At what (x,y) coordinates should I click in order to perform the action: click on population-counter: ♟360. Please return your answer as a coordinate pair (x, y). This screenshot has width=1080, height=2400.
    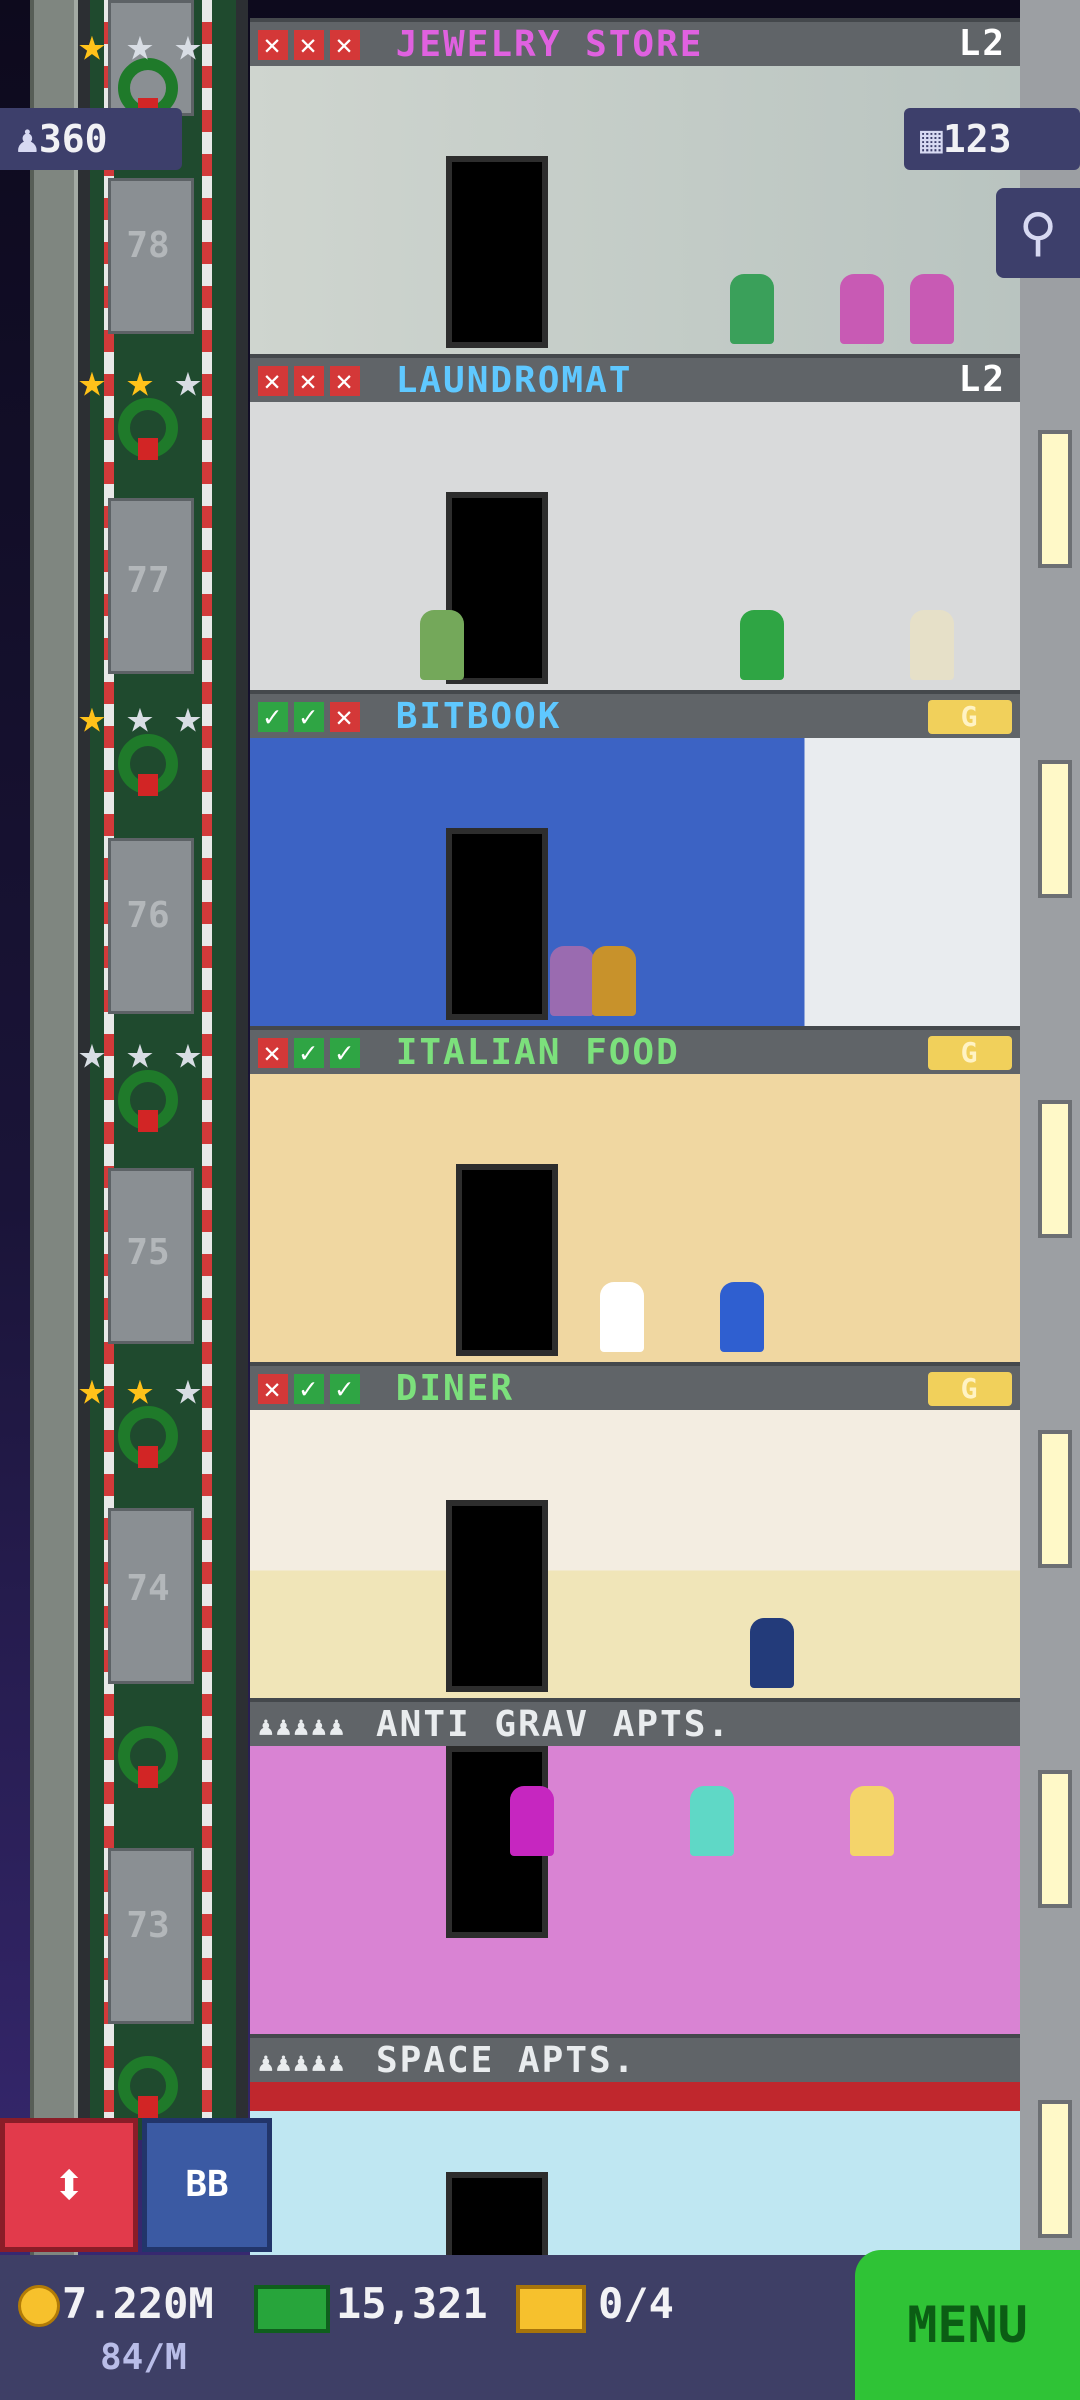
    Looking at the image, I should click on (91, 139).